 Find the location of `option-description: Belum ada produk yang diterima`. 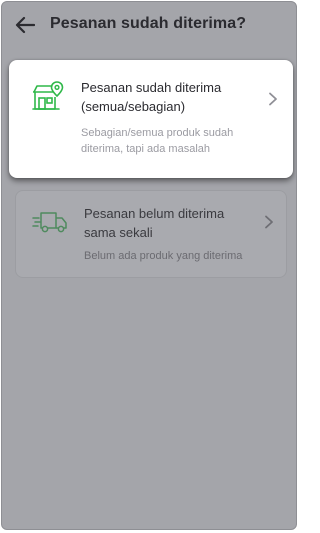

option-description: Belum ada produk yang diterima is located at coordinates (163, 256).